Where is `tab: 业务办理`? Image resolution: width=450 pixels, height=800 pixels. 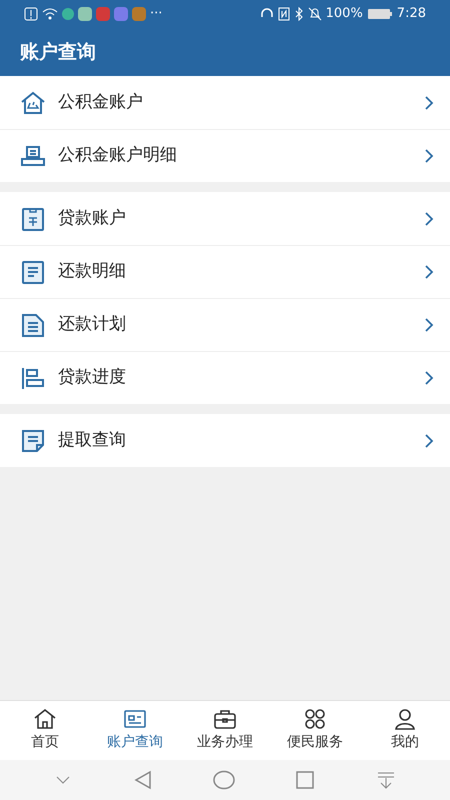 tab: 业务办理 is located at coordinates (225, 730).